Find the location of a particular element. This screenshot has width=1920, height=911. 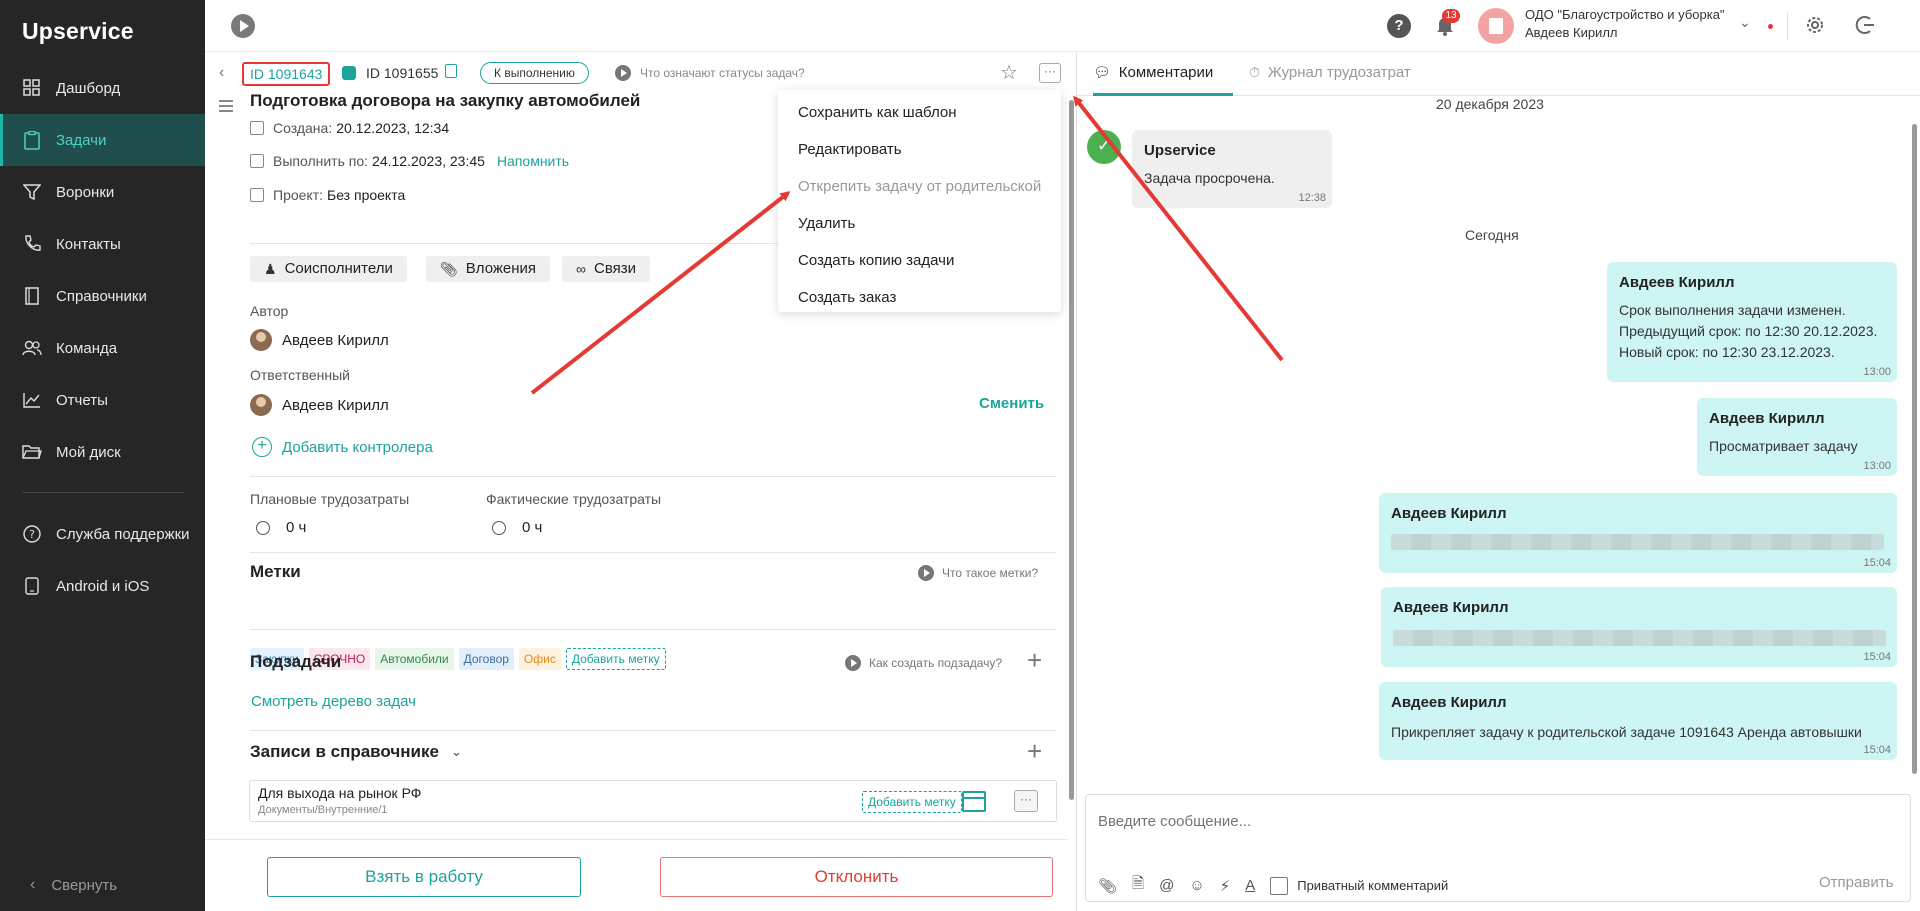

sidebar-item-dashboard: Дашборд is located at coordinates (102, 88).